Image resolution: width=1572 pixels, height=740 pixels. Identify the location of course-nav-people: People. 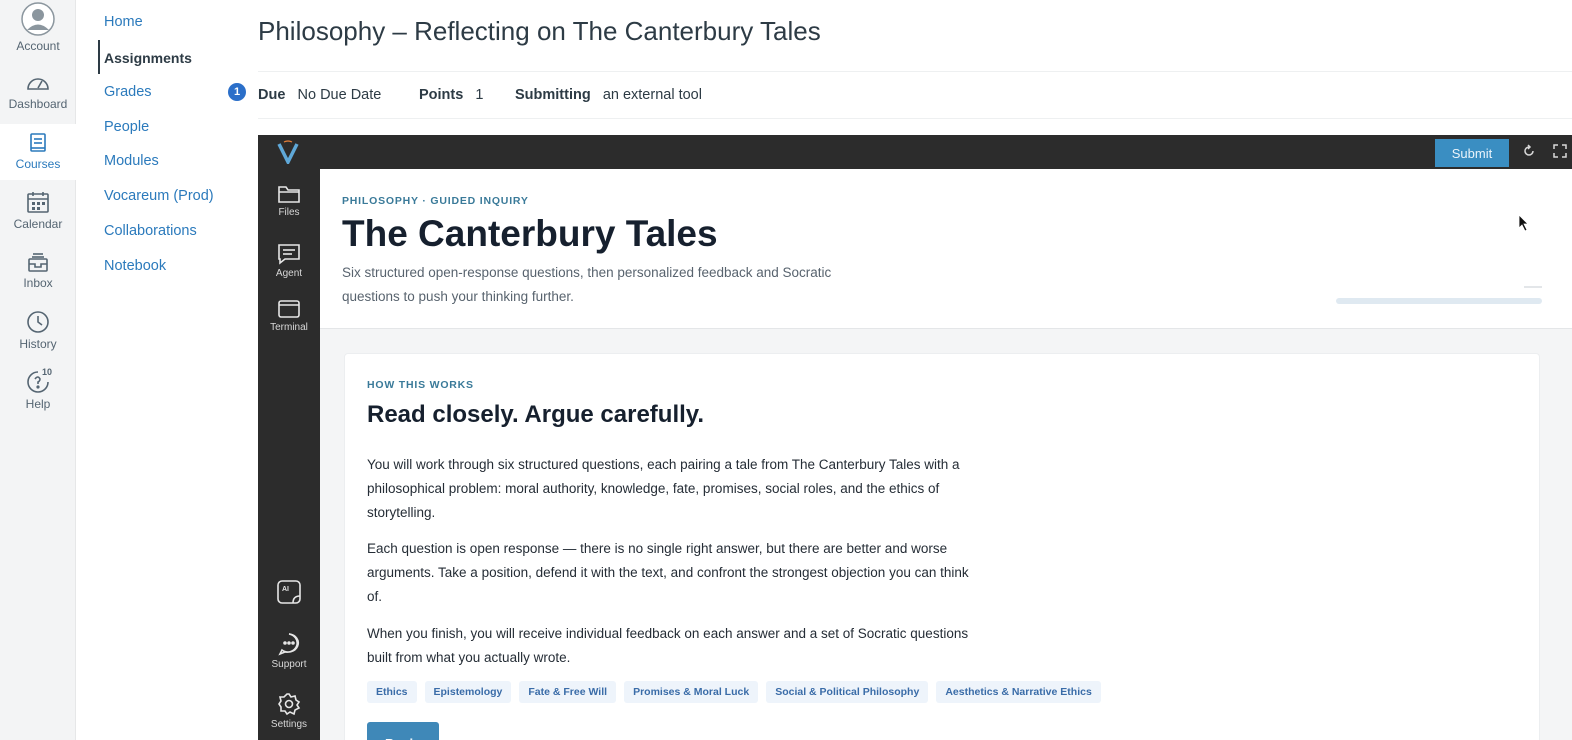
(126, 127).